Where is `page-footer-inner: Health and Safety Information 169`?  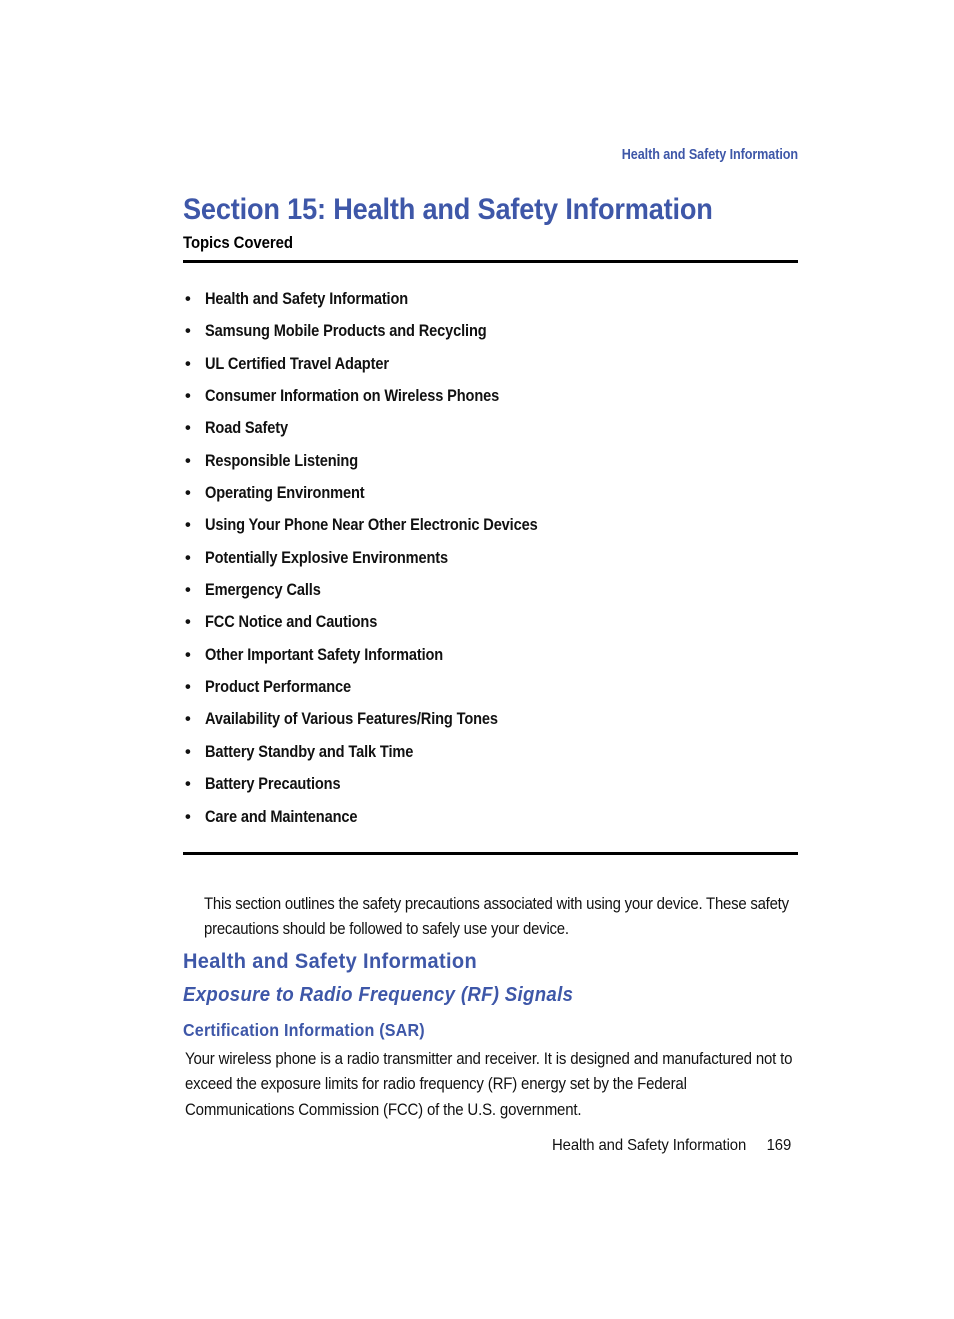 page-footer-inner: Health and Safety Information 169 is located at coordinates (671, 1146).